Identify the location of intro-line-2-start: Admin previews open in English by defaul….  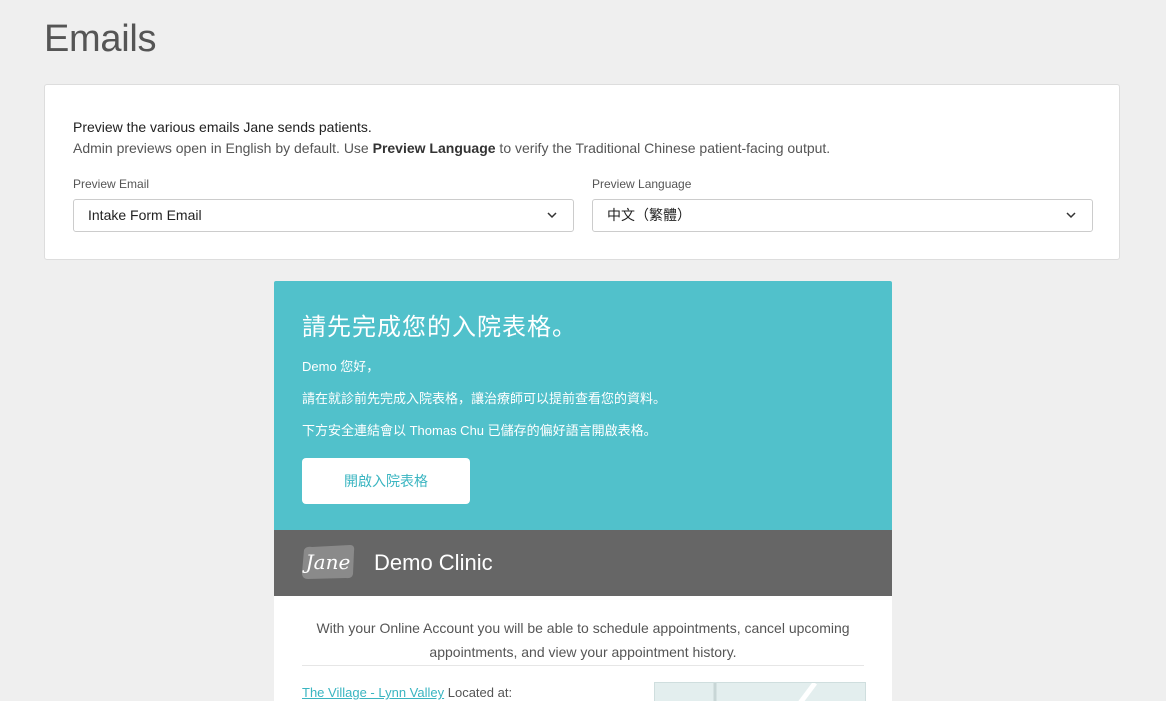
(223, 148).